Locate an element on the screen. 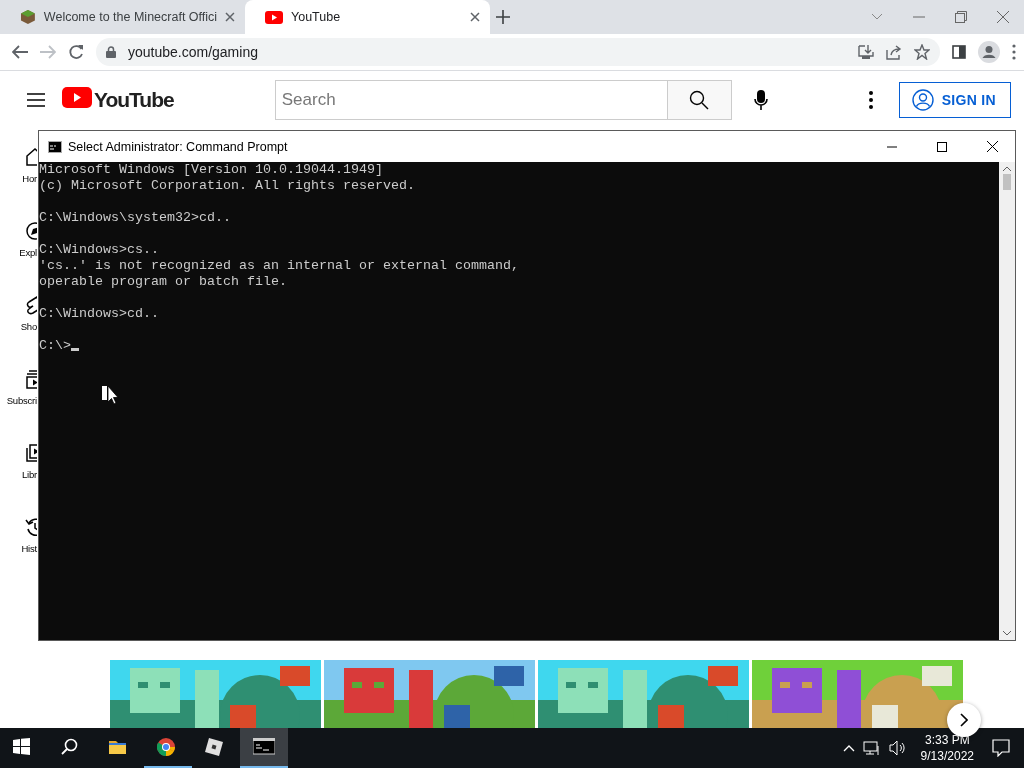  console-line: C:\Windows>cd.. is located at coordinates (99, 313).